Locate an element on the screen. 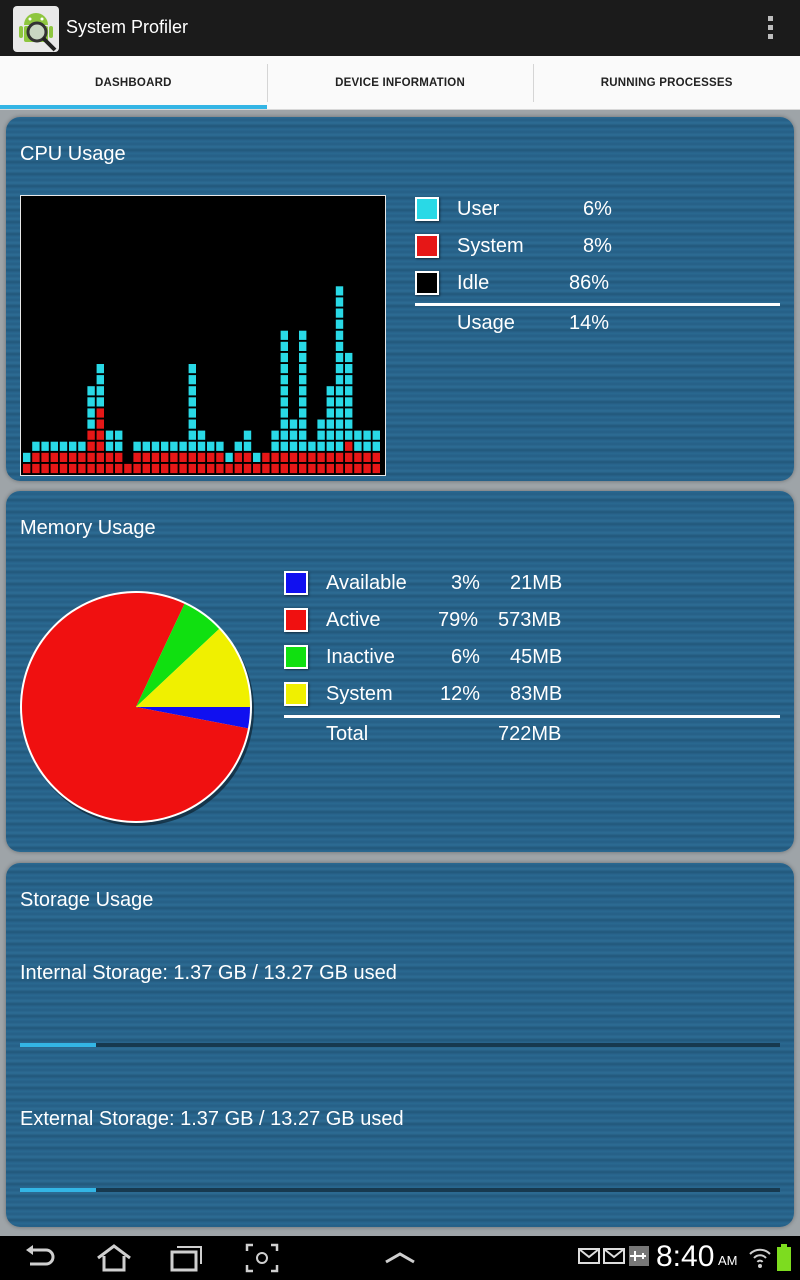 This screenshot has width=800, height=1280. storage-usage-title: Storage Usage is located at coordinates (87, 900).